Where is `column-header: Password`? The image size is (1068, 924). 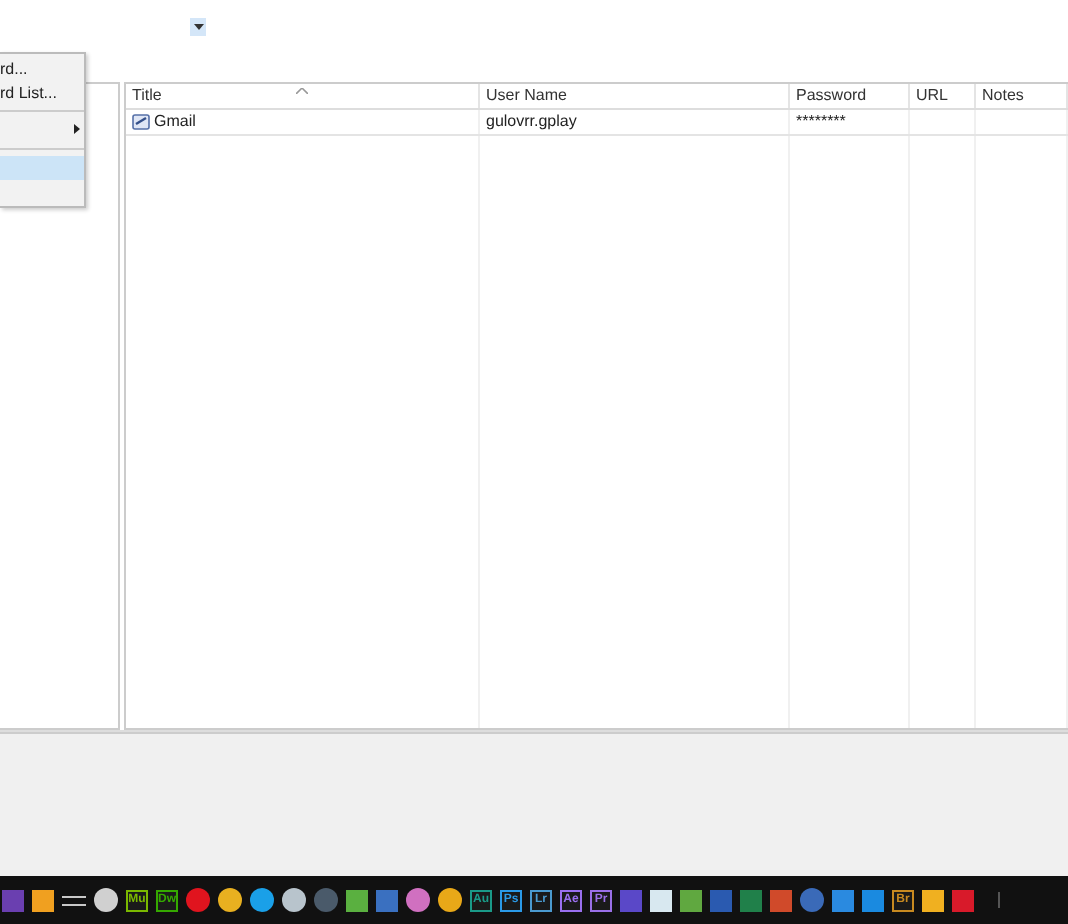
column-header: Password is located at coordinates (850, 95).